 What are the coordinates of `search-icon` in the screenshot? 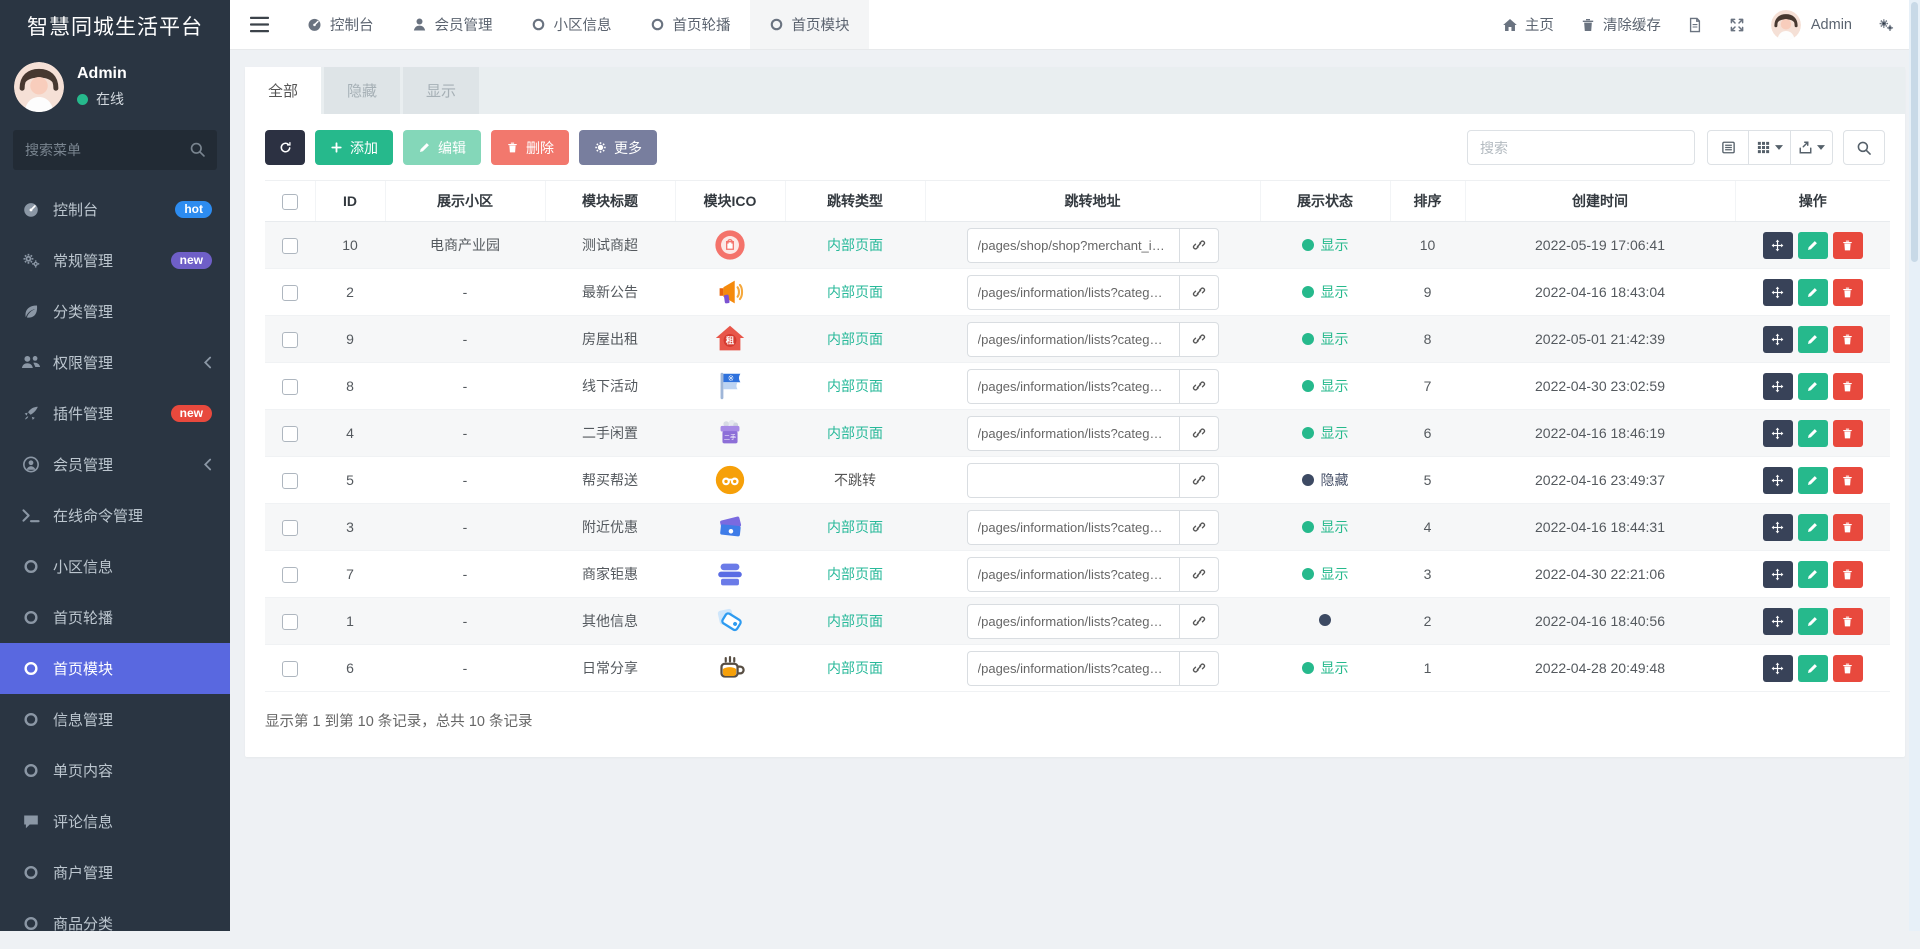 It's located at (197, 149).